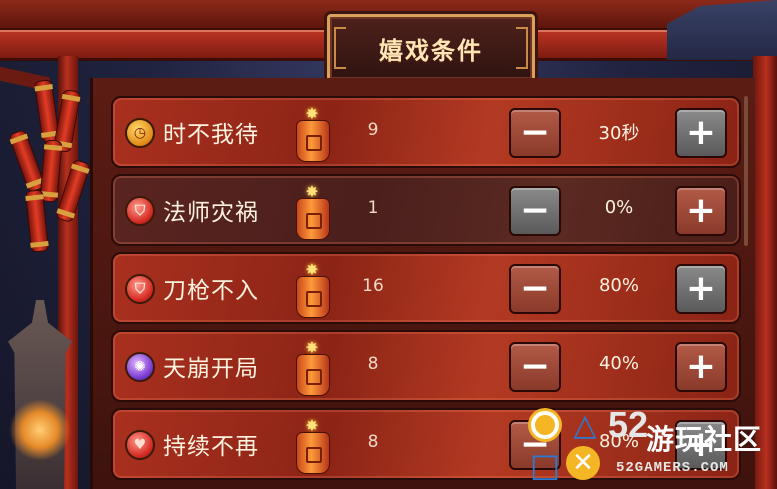 Image resolution: width=777 pixels, height=489 pixels. What do you see at coordinates (628, 424) in the screenshot?
I see `watermark-number: 52` at bounding box center [628, 424].